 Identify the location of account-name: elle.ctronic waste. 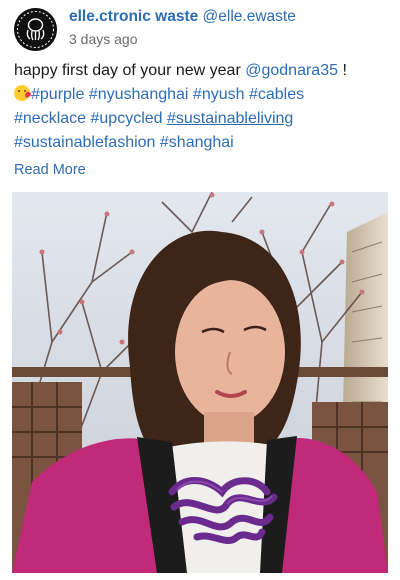
(133, 16).